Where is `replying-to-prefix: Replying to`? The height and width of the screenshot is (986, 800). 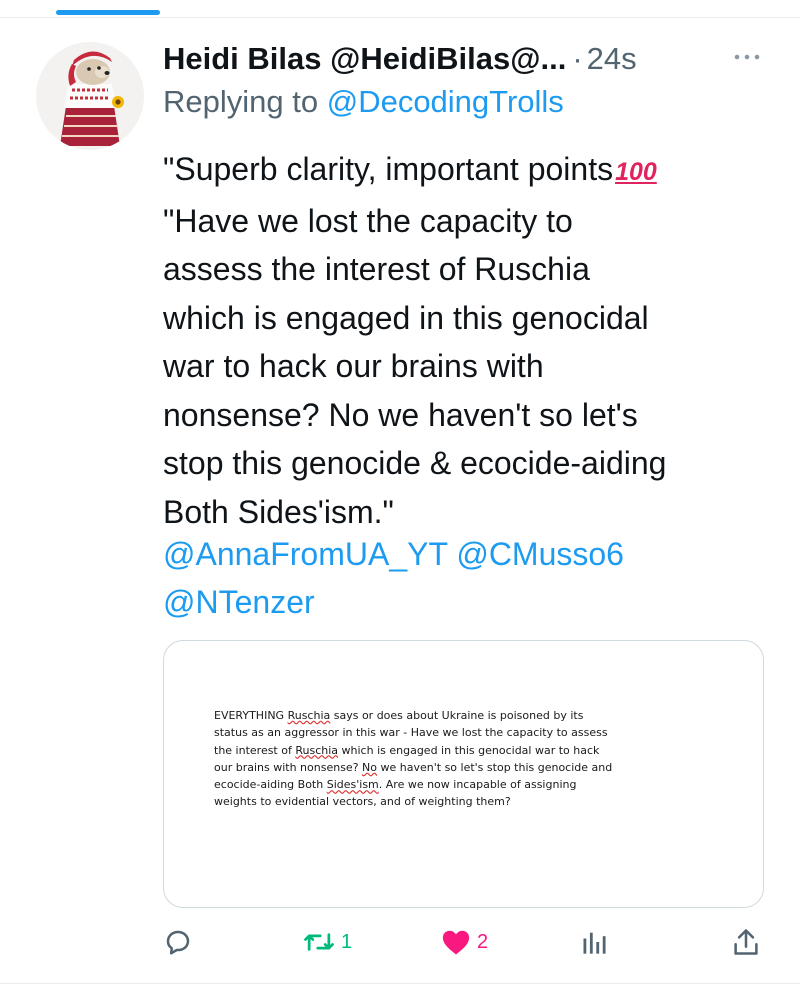
replying-to-prefix: Replying to is located at coordinates (241, 101).